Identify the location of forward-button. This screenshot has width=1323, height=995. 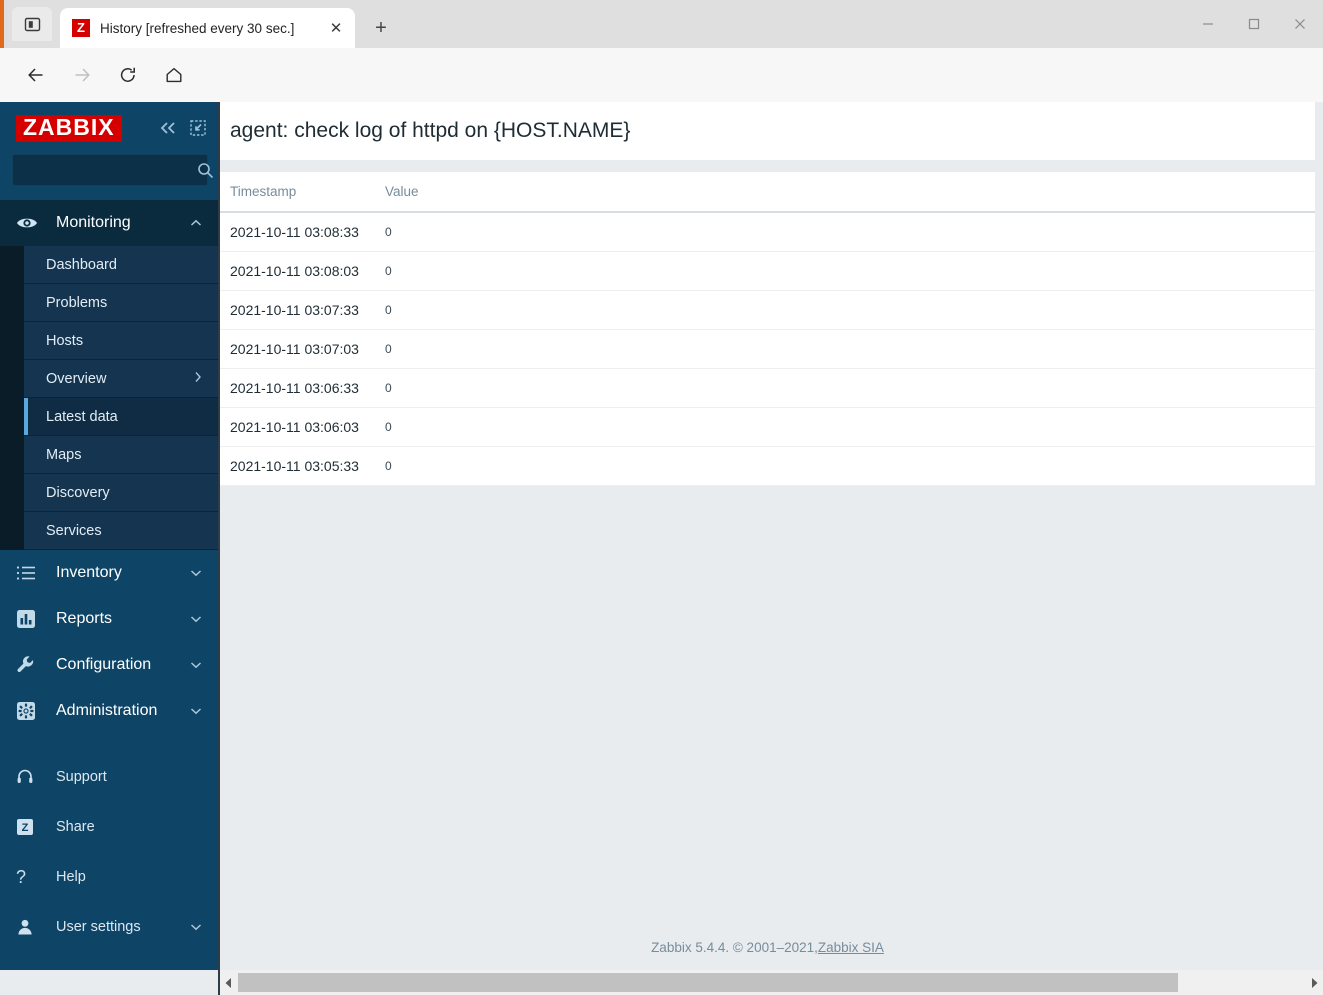
(82, 75).